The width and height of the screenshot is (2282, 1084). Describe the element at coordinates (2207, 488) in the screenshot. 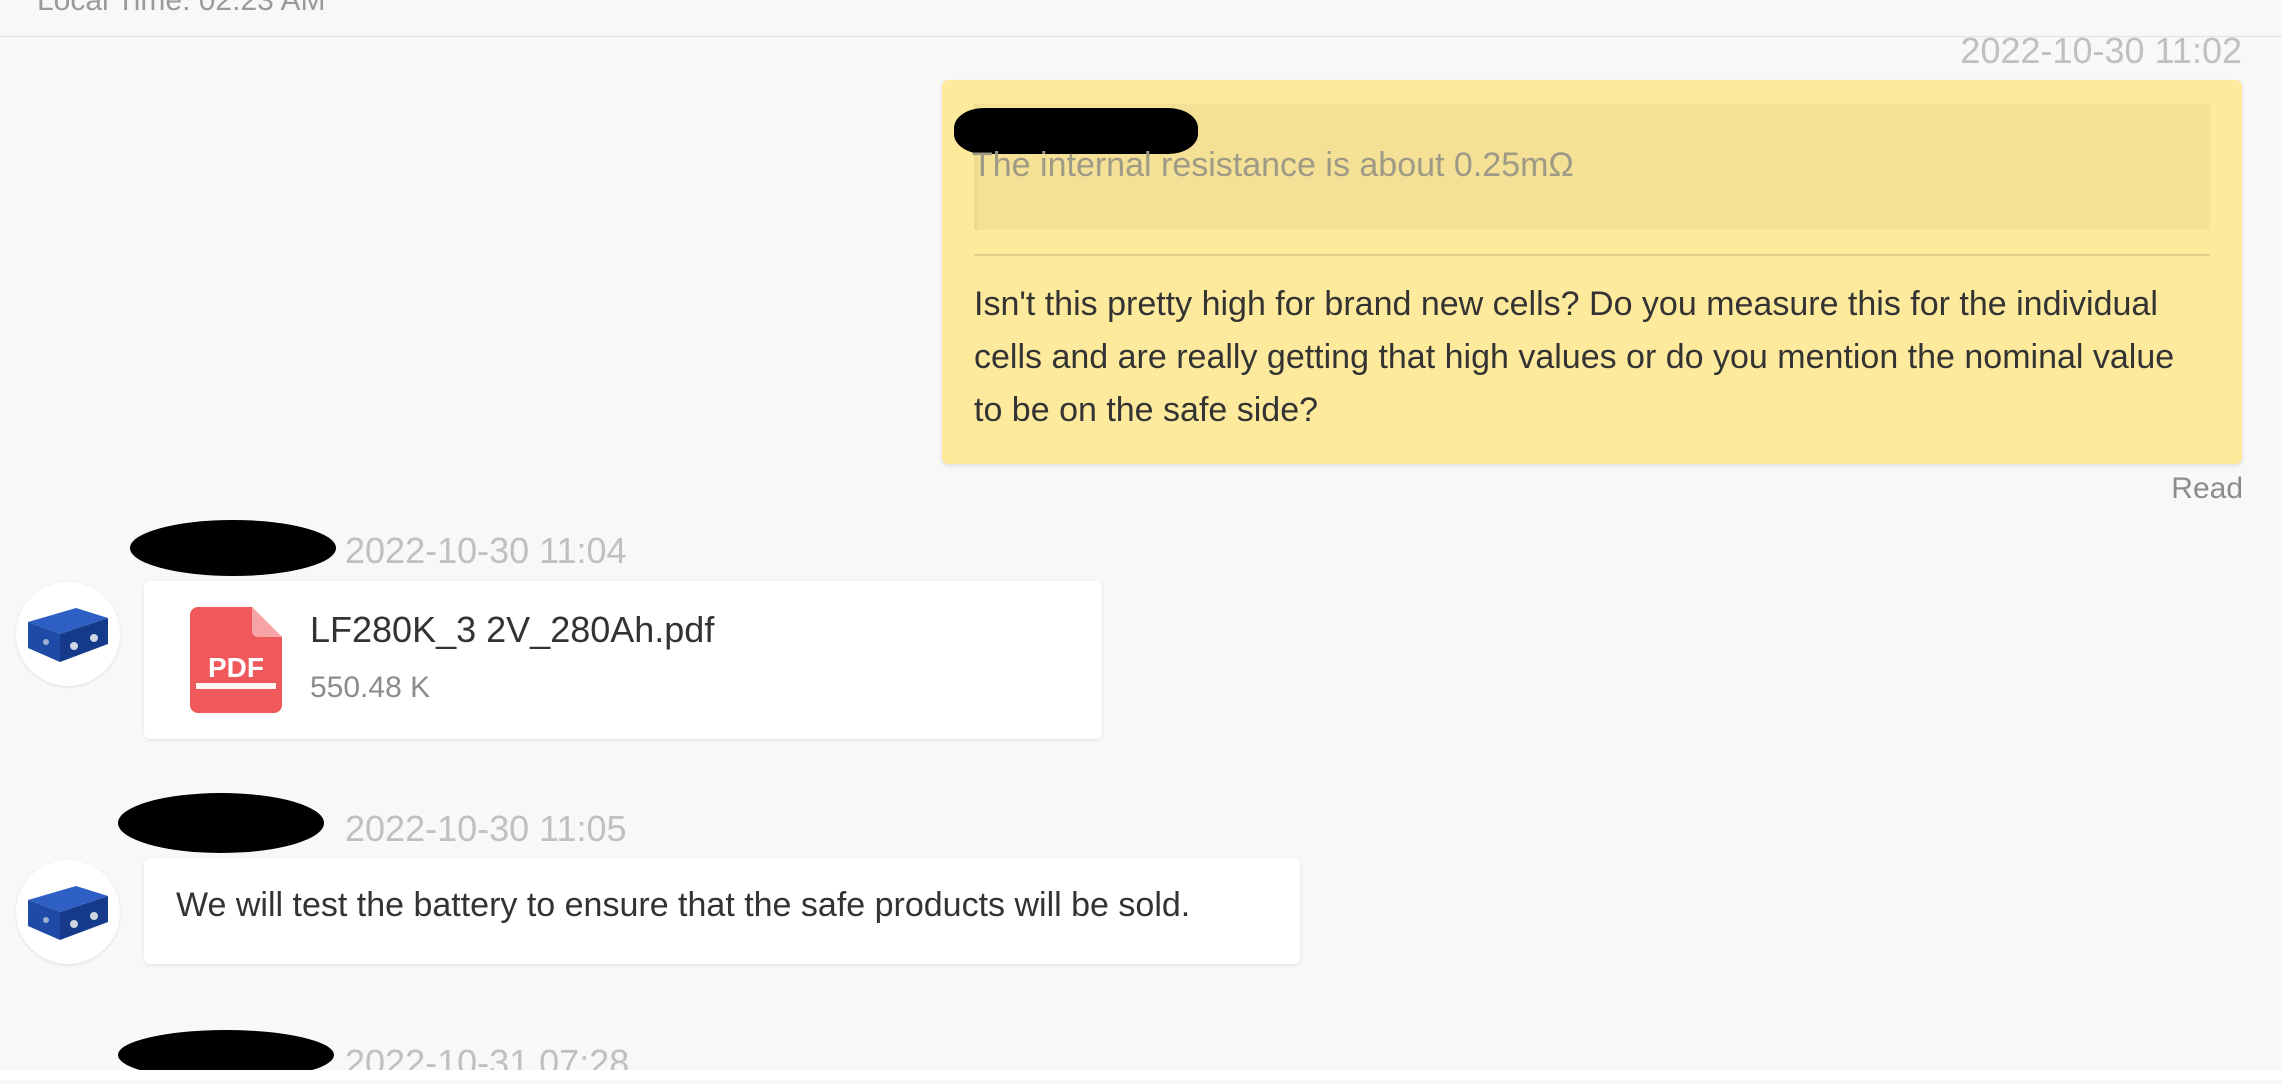

I see `read-status: Read` at that location.